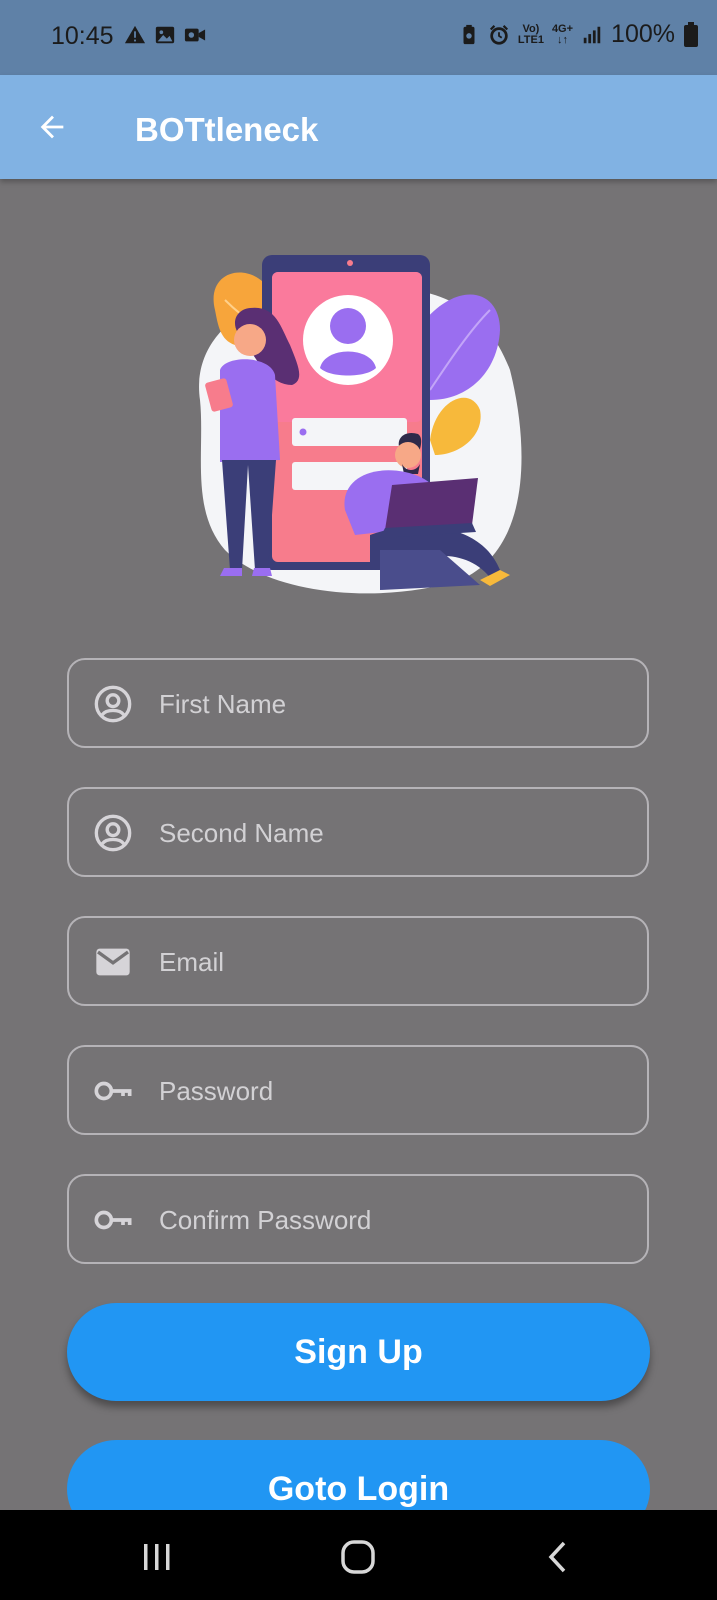 The height and width of the screenshot is (1600, 717). I want to click on status-time: 10:45, so click(82, 36).